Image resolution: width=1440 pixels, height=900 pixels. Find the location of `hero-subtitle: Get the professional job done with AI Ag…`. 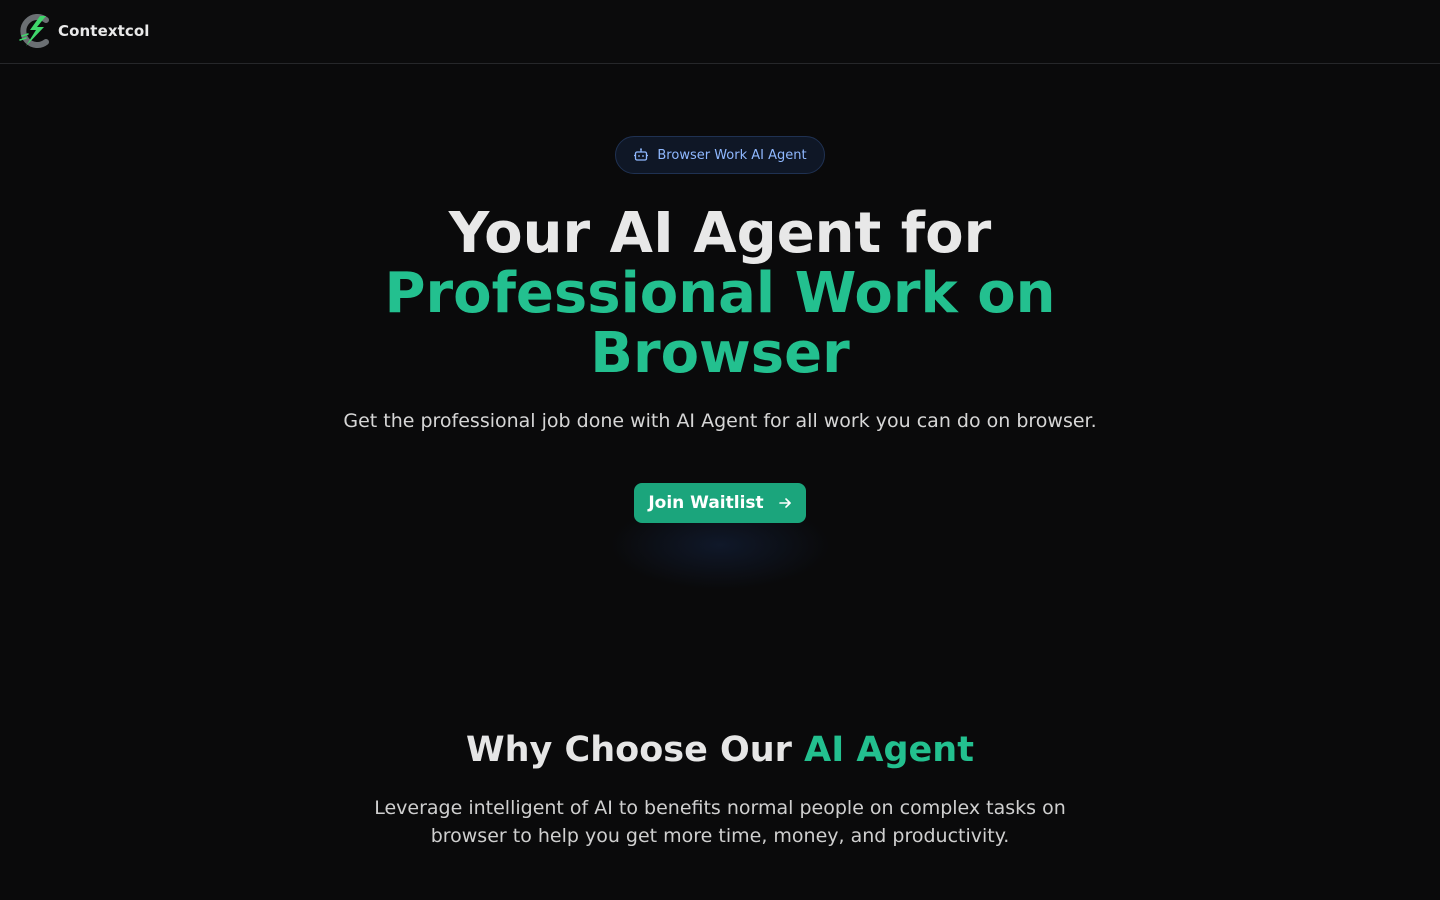

hero-subtitle: Get the professional job done with AI Ag… is located at coordinates (720, 421).